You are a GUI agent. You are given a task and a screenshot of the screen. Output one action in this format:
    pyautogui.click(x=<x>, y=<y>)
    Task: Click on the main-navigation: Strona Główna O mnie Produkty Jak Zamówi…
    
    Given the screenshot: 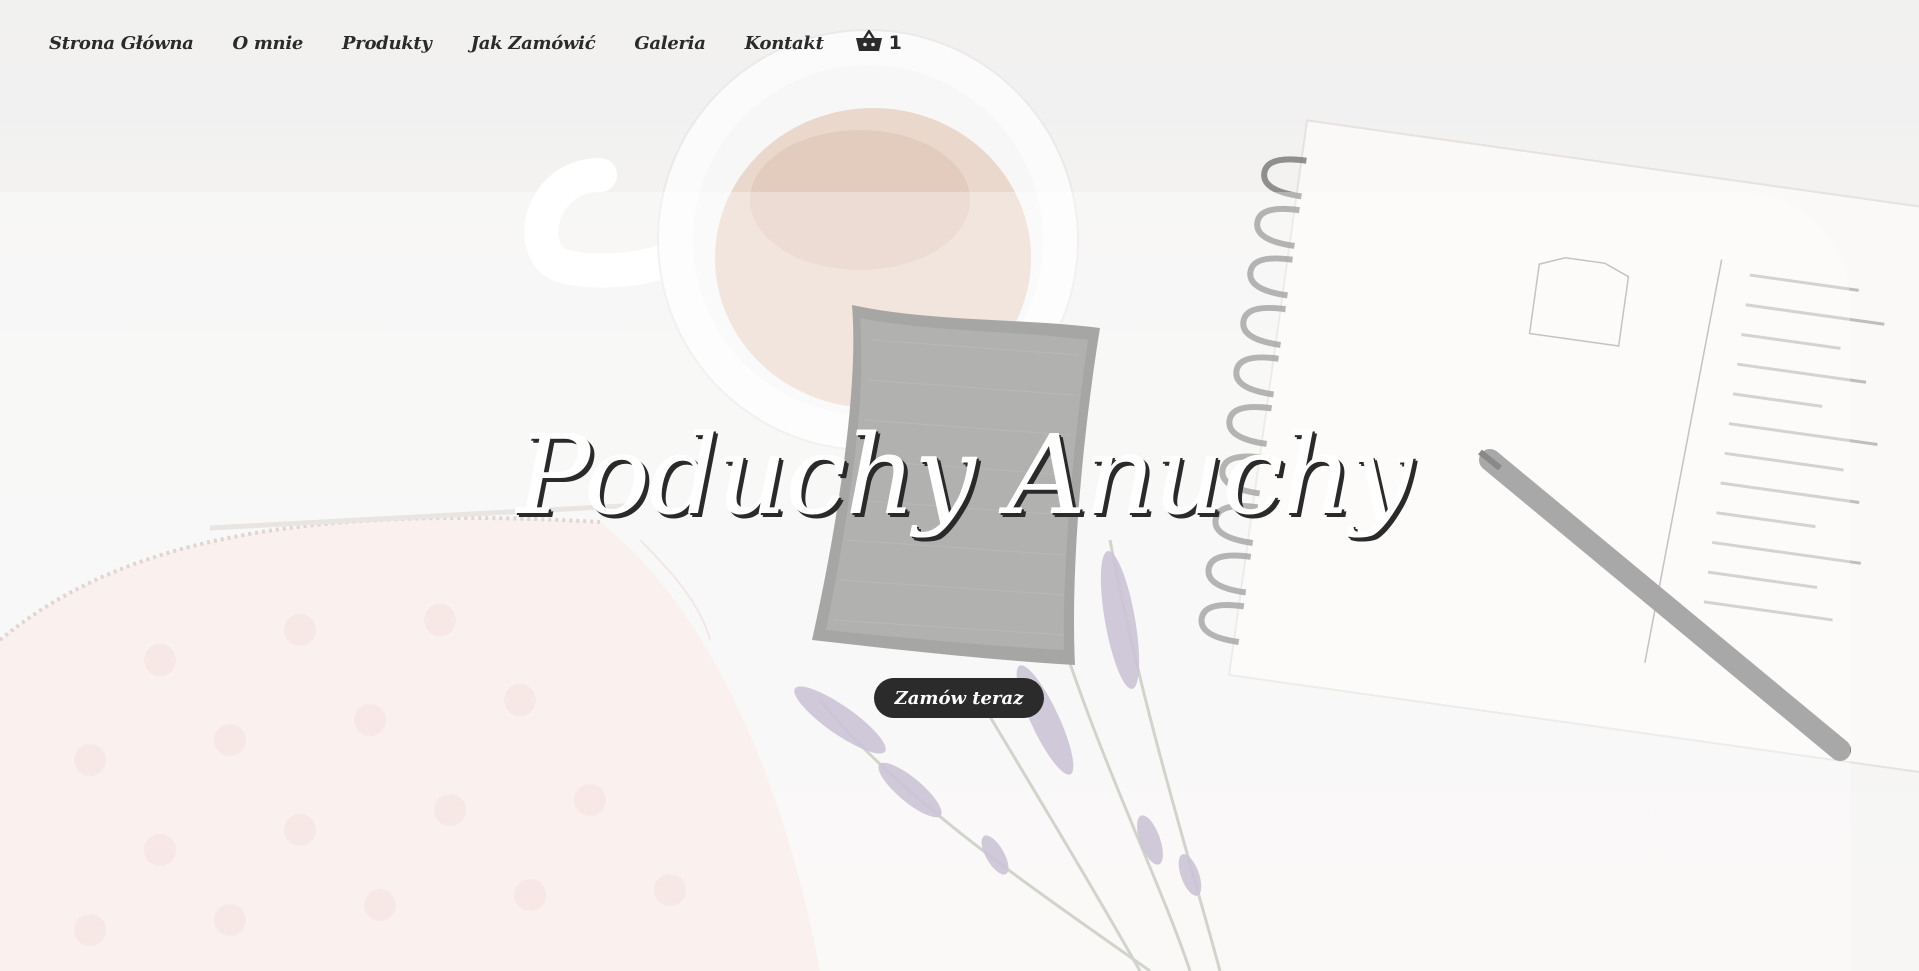 What is the action you would take?
    pyautogui.click(x=475, y=43)
    